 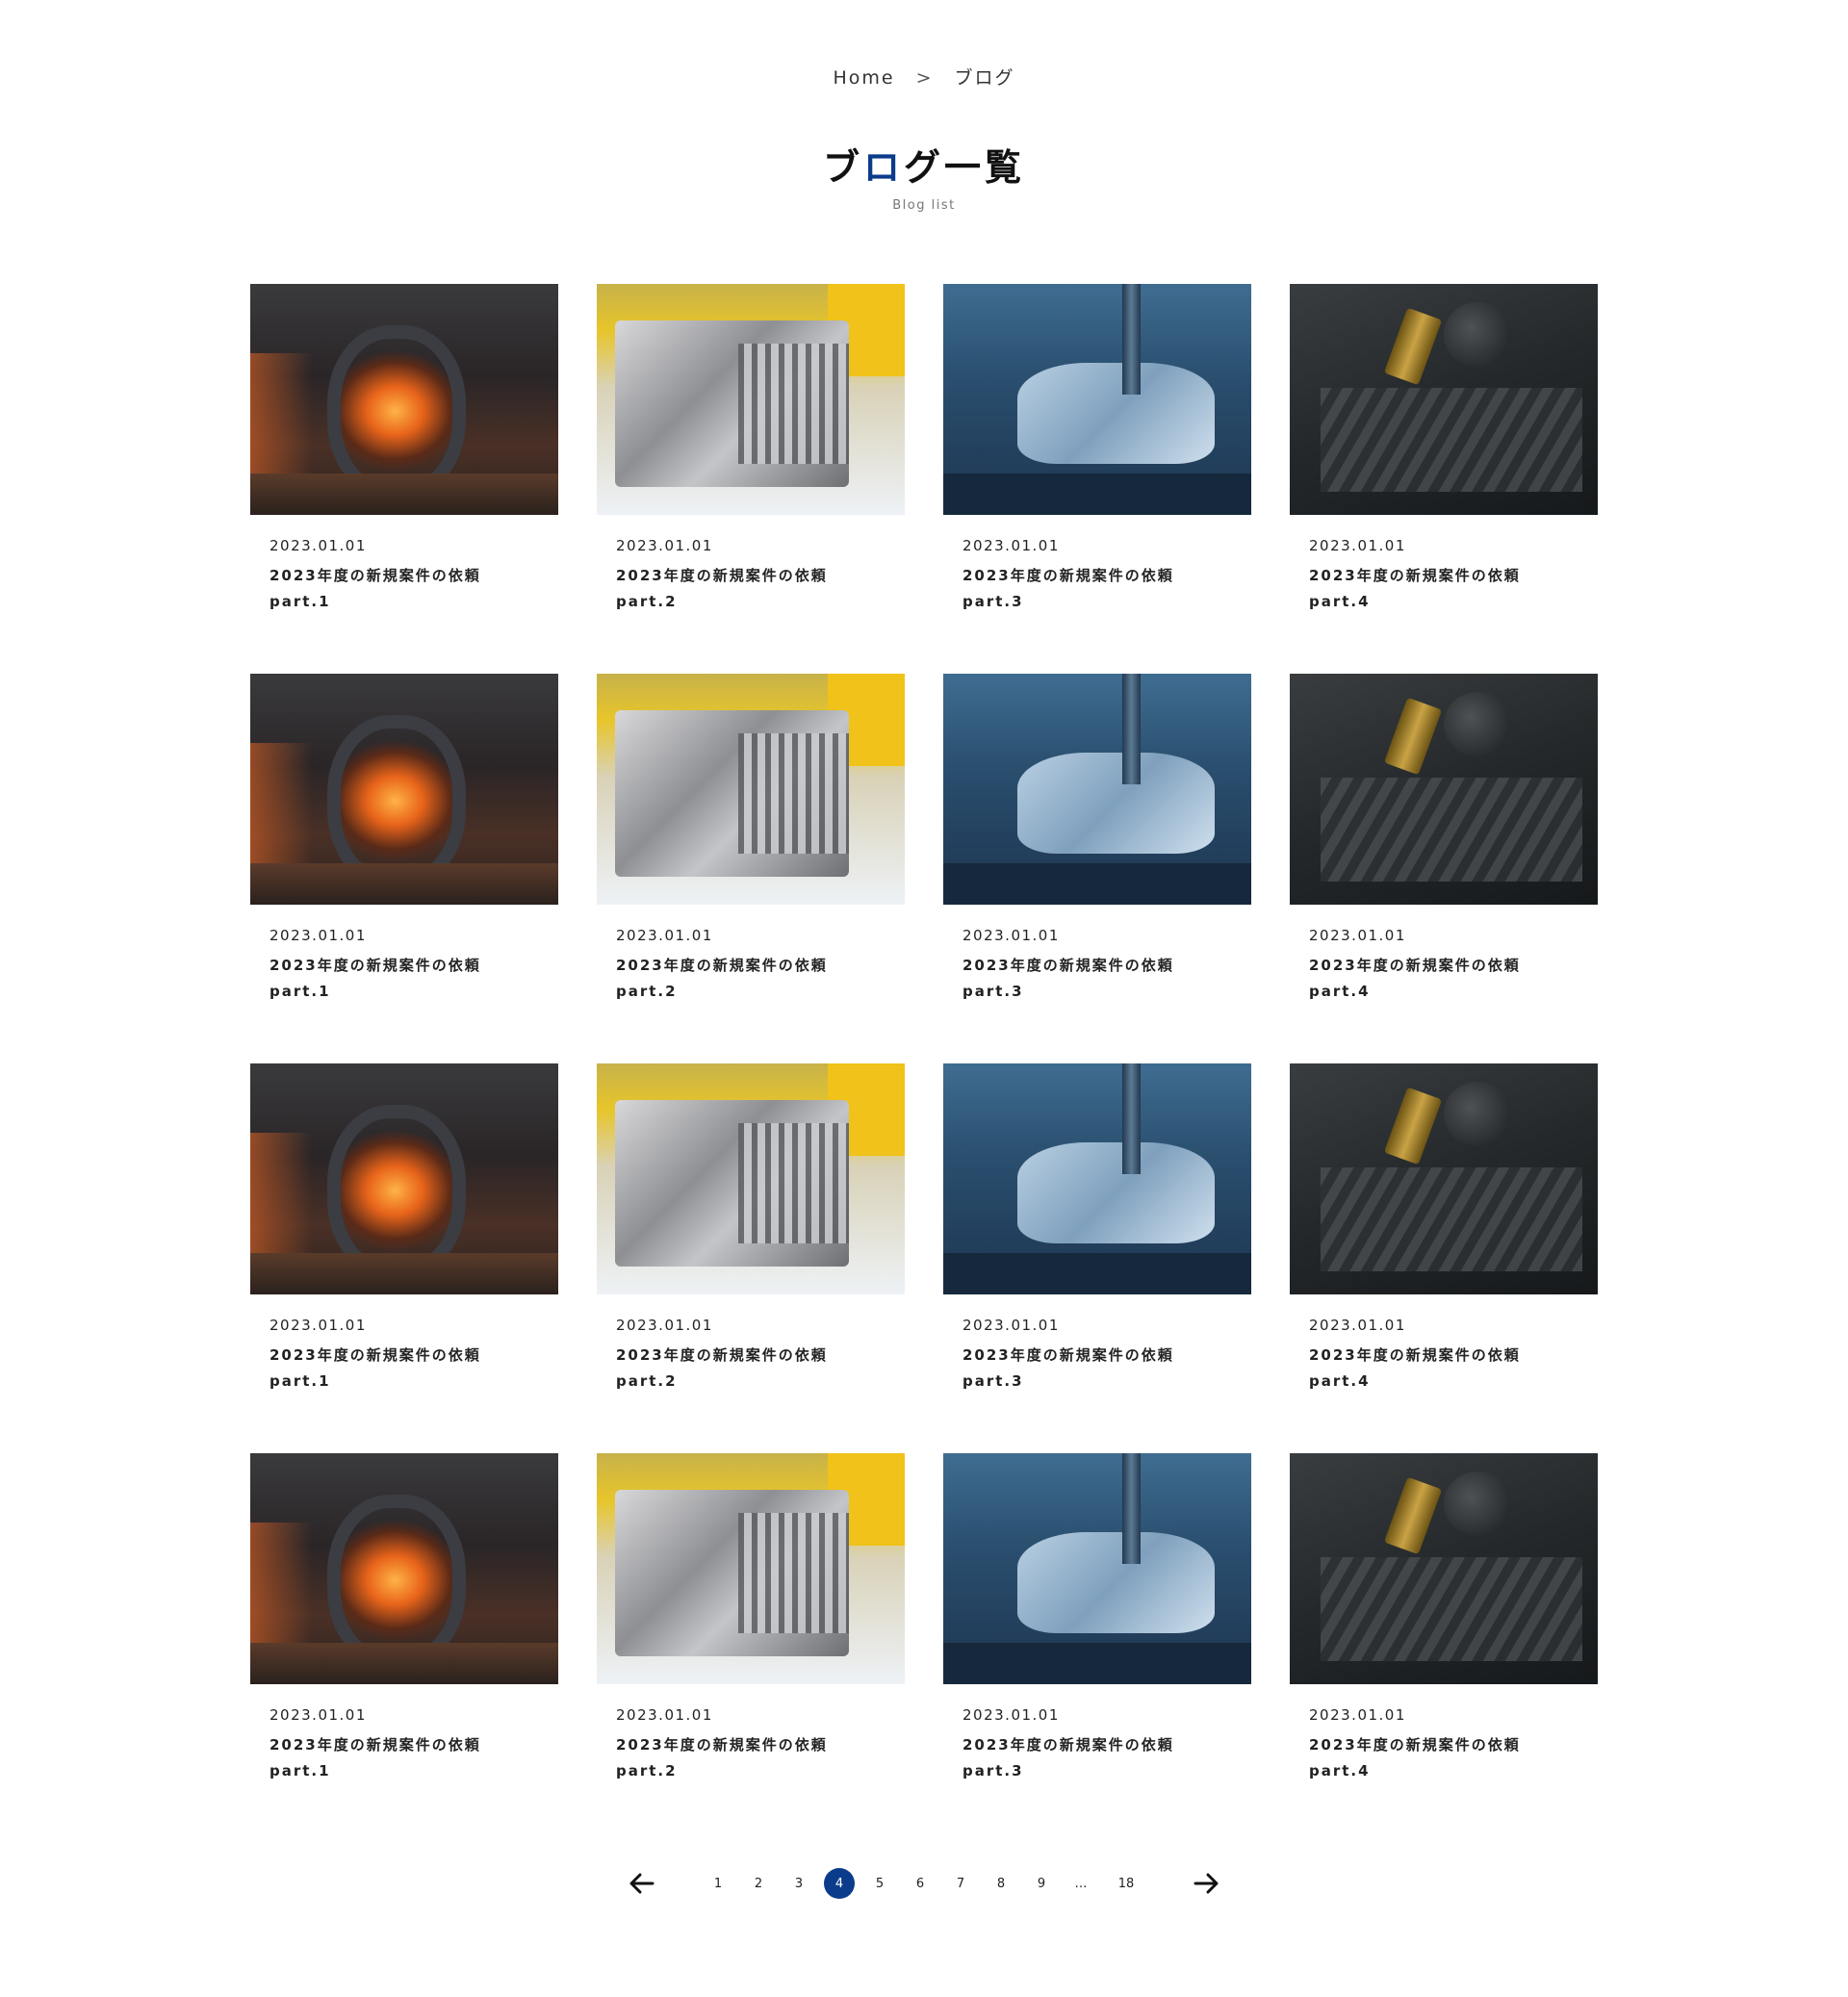 I want to click on breadcrumb-home-link: Home, so click(x=863, y=78).